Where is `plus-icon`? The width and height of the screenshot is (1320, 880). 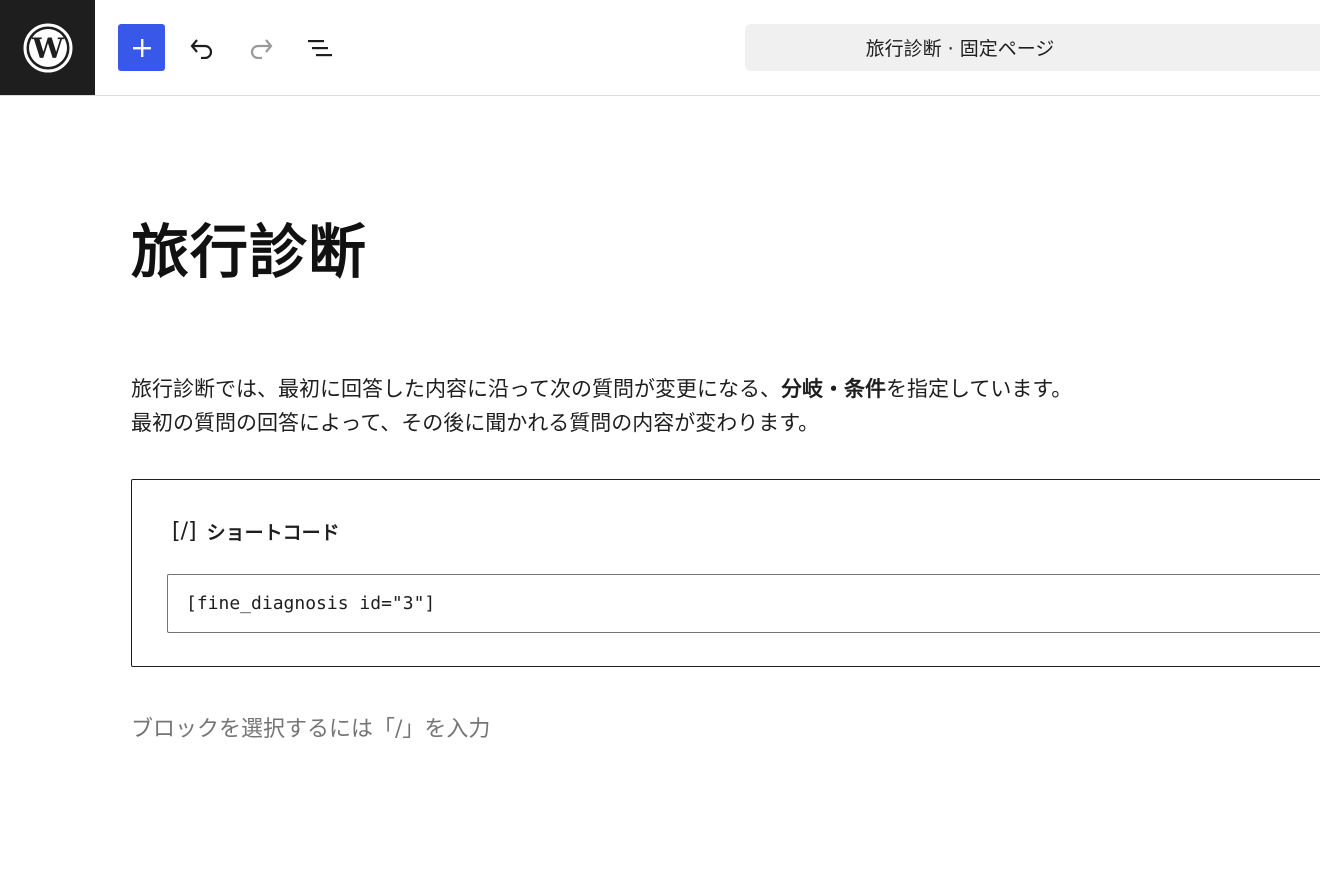 plus-icon is located at coordinates (141, 47).